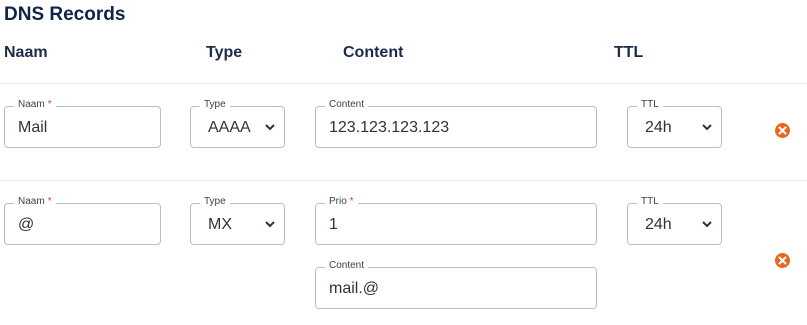 This screenshot has width=807, height=325. Describe the element at coordinates (333, 224) in the screenshot. I see `prio-value: 1` at that location.